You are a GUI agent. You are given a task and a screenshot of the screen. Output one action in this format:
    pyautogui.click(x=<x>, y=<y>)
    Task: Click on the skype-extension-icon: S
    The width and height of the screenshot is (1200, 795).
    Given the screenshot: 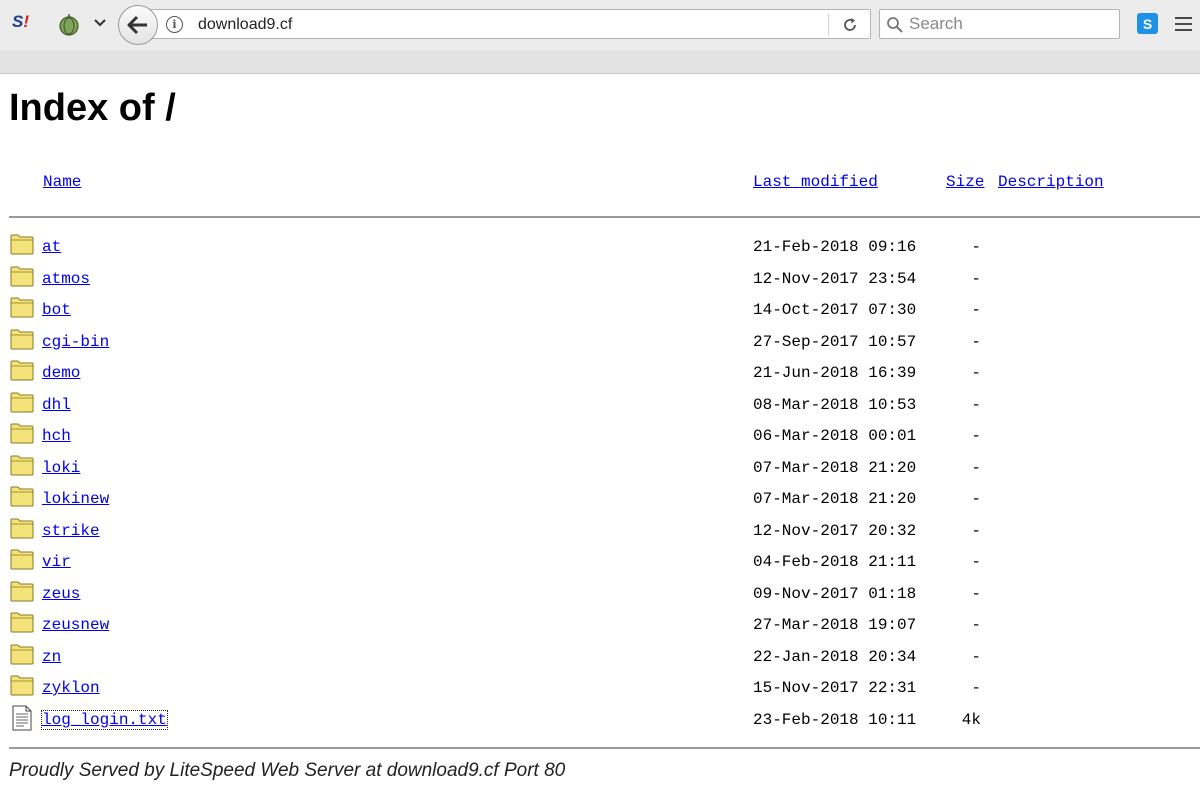 What is the action you would take?
    pyautogui.click(x=1147, y=23)
    